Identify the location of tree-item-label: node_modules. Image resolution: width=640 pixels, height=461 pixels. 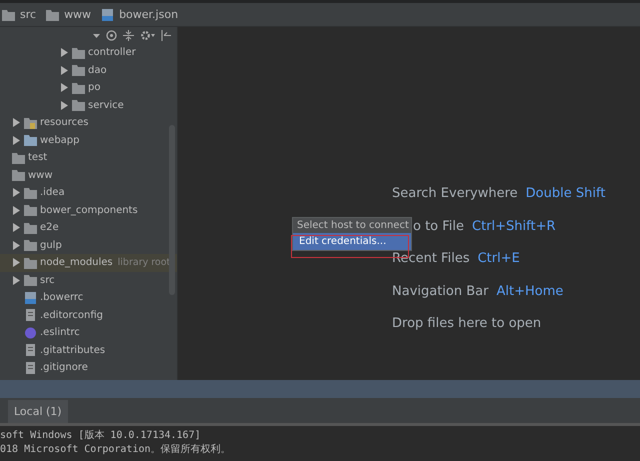
(76, 262).